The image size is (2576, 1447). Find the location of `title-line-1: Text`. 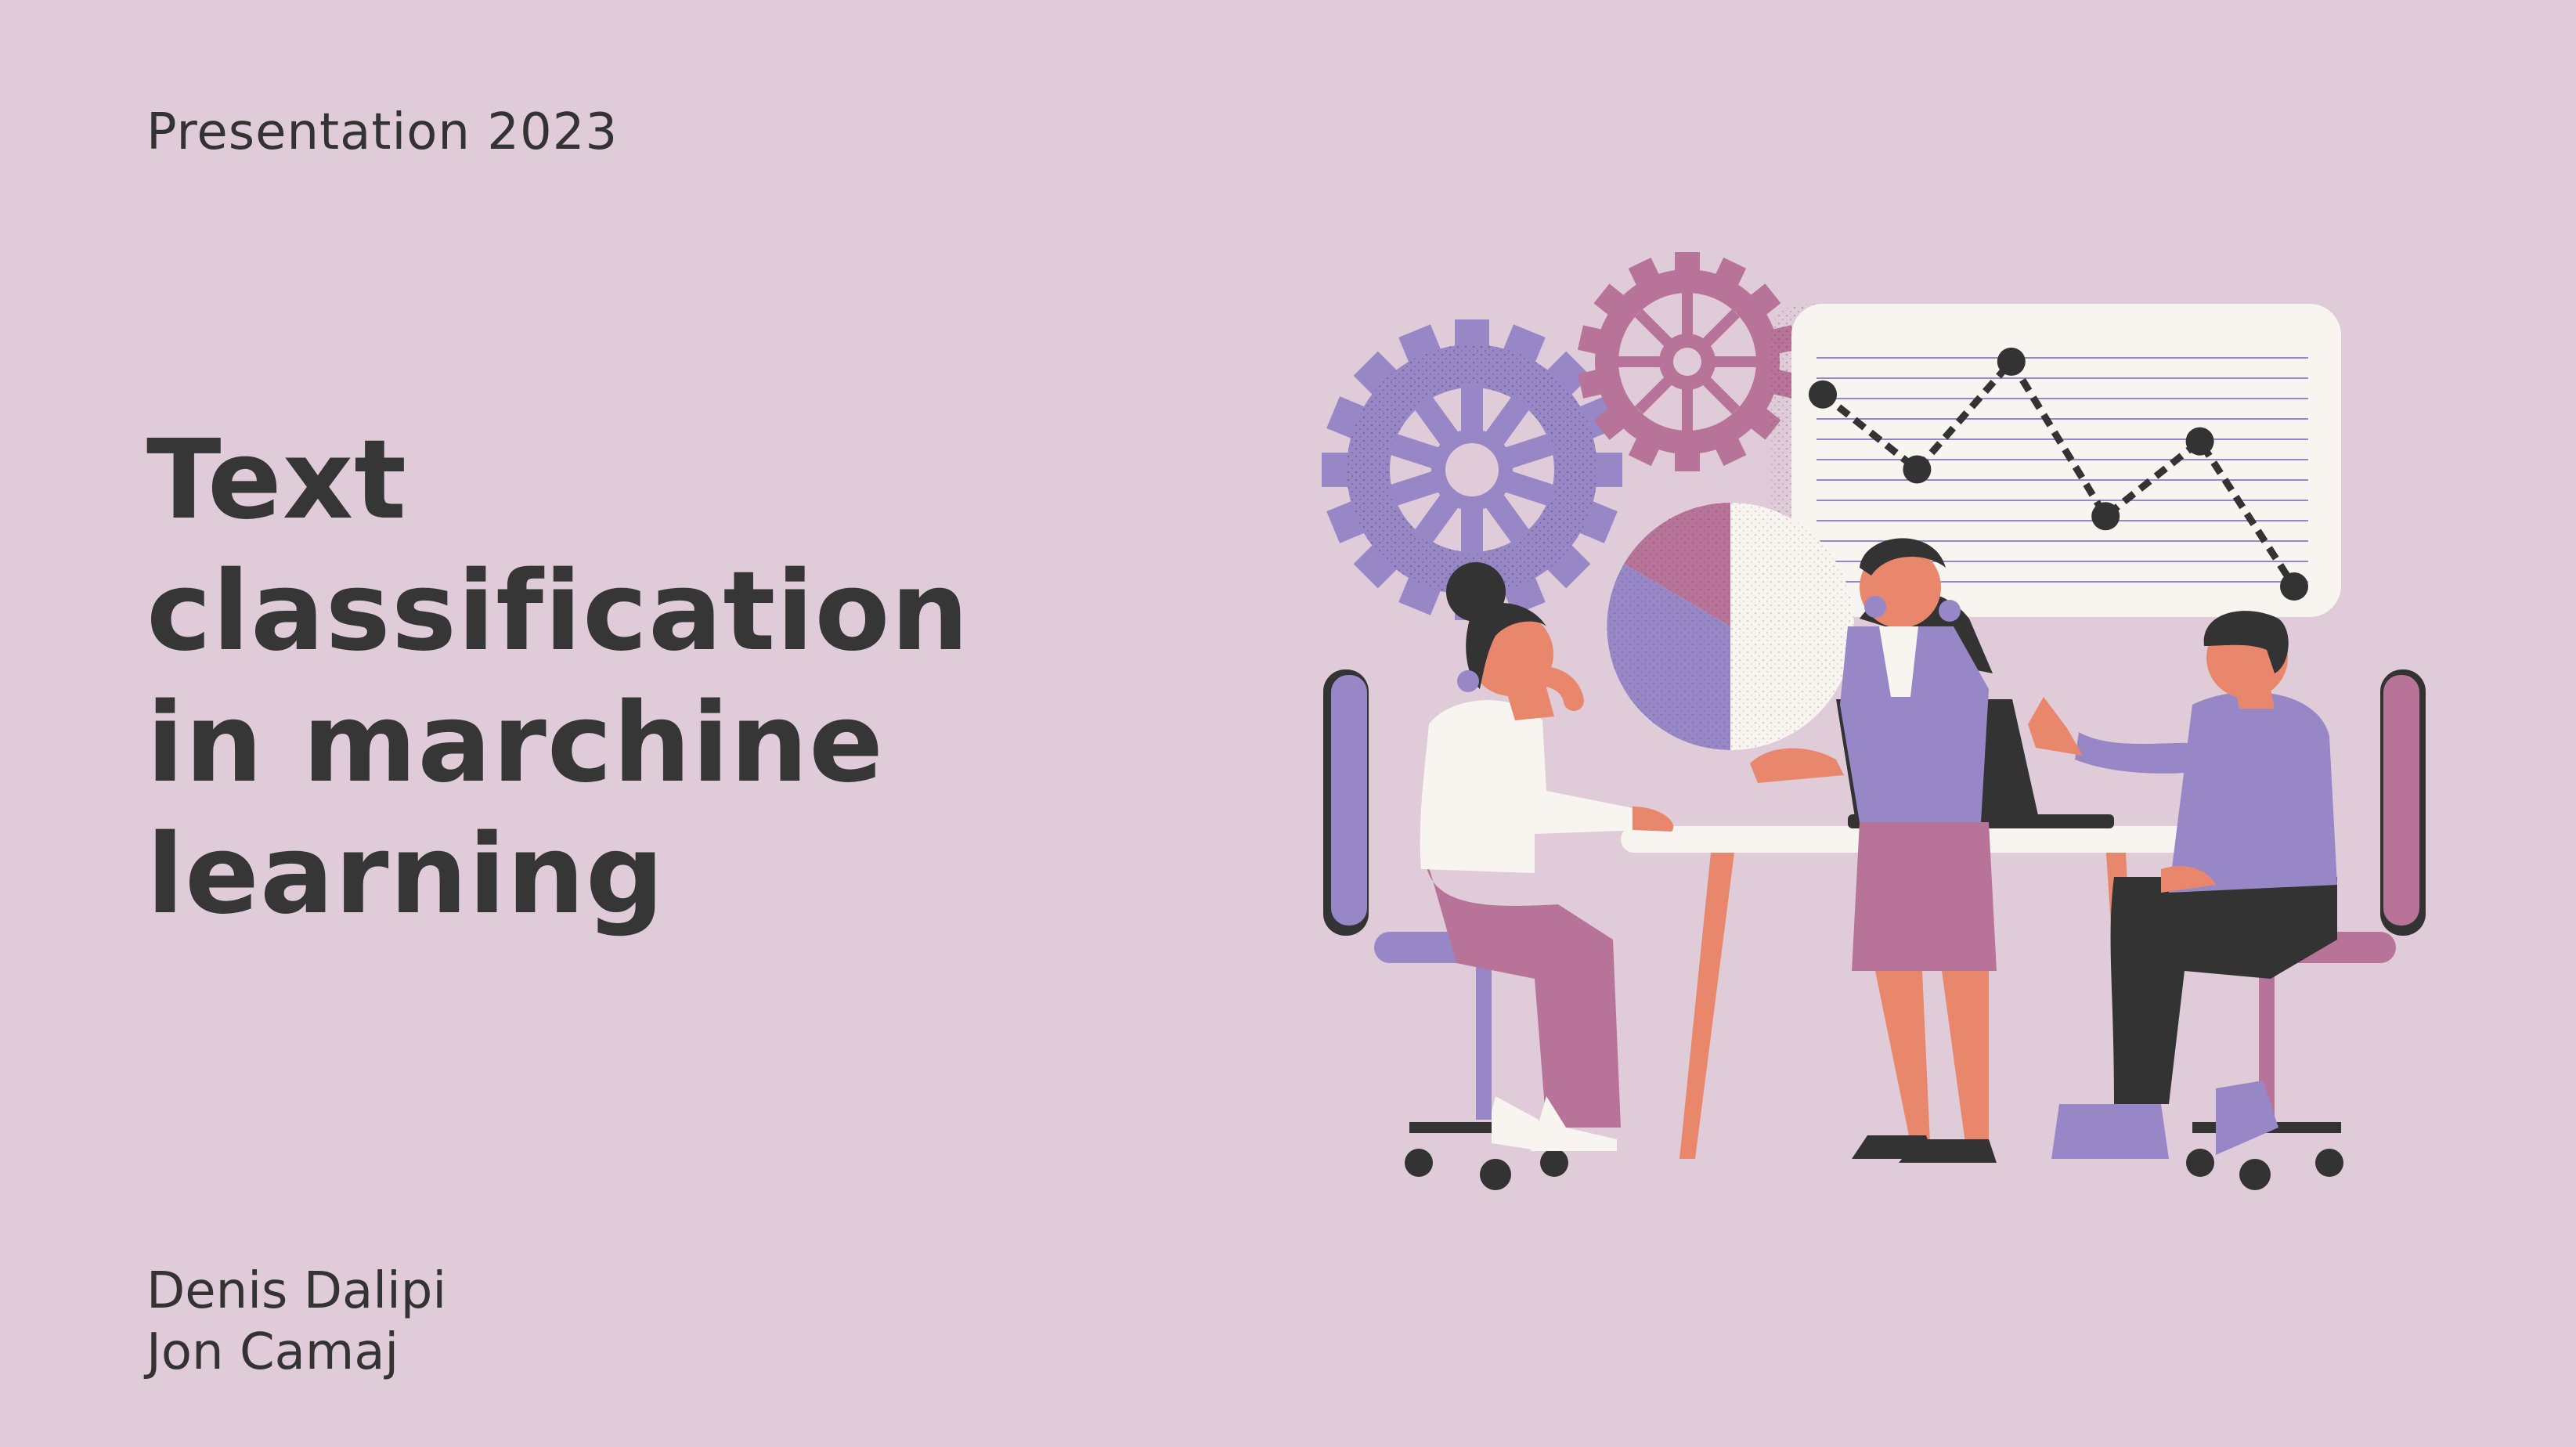

title-line-1: Text is located at coordinates (277, 480).